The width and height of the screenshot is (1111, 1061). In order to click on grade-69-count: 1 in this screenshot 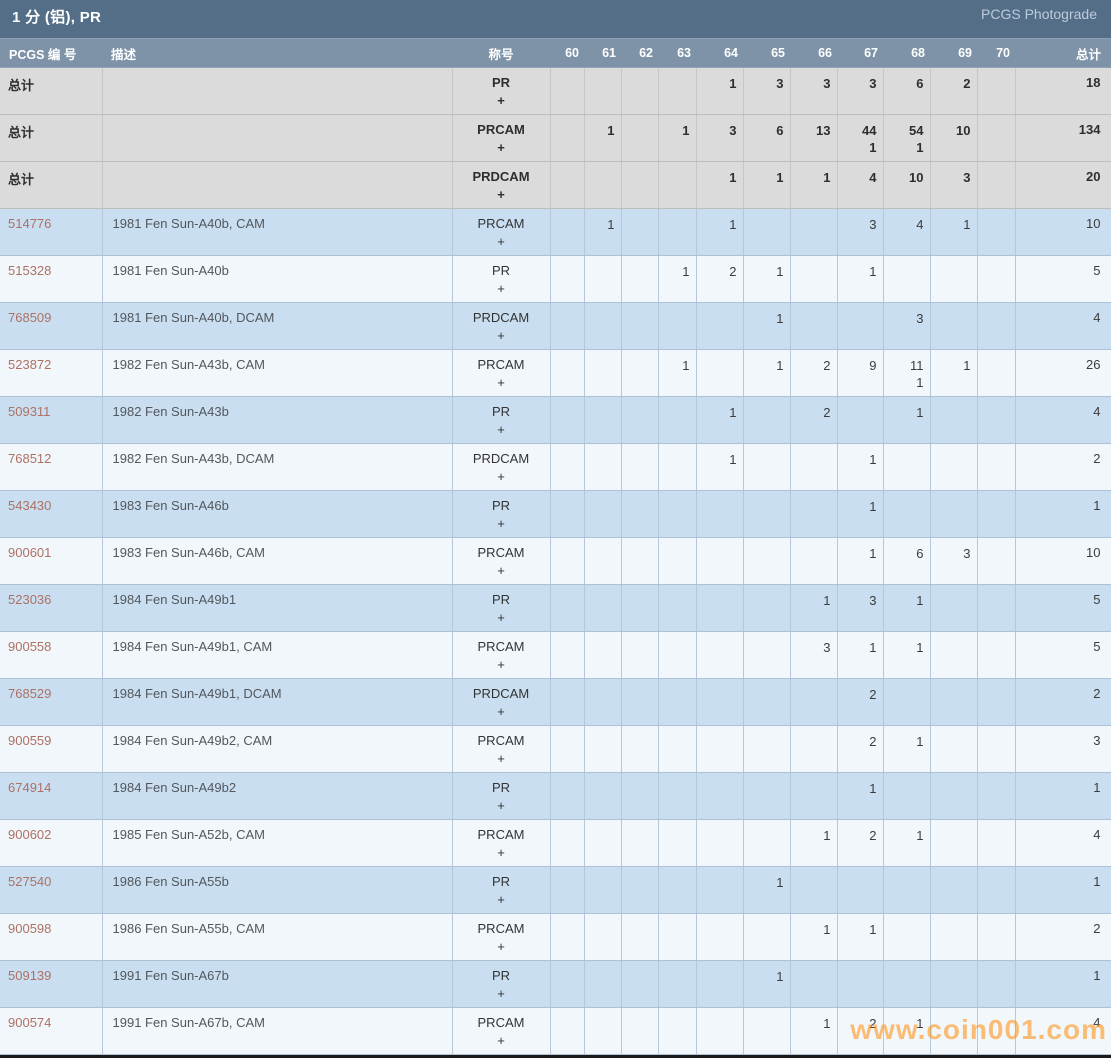, I will do `click(954, 232)`.